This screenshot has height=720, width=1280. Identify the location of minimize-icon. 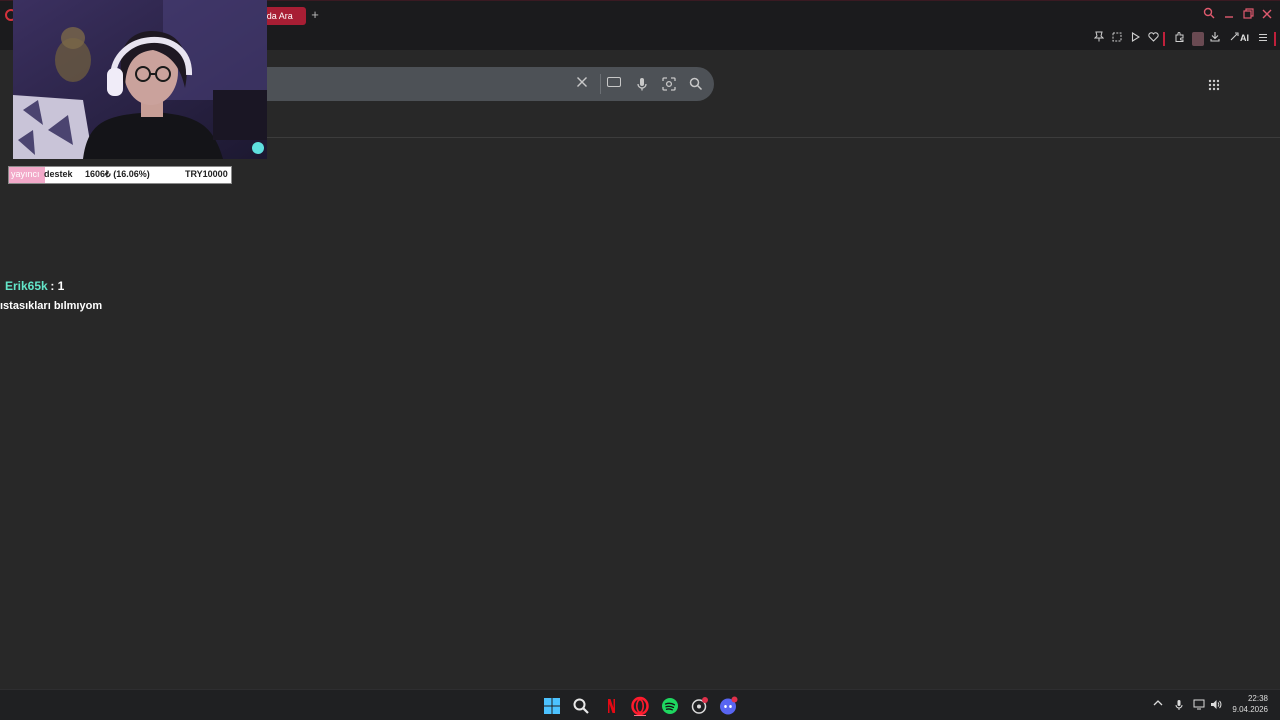
(1229, 15).